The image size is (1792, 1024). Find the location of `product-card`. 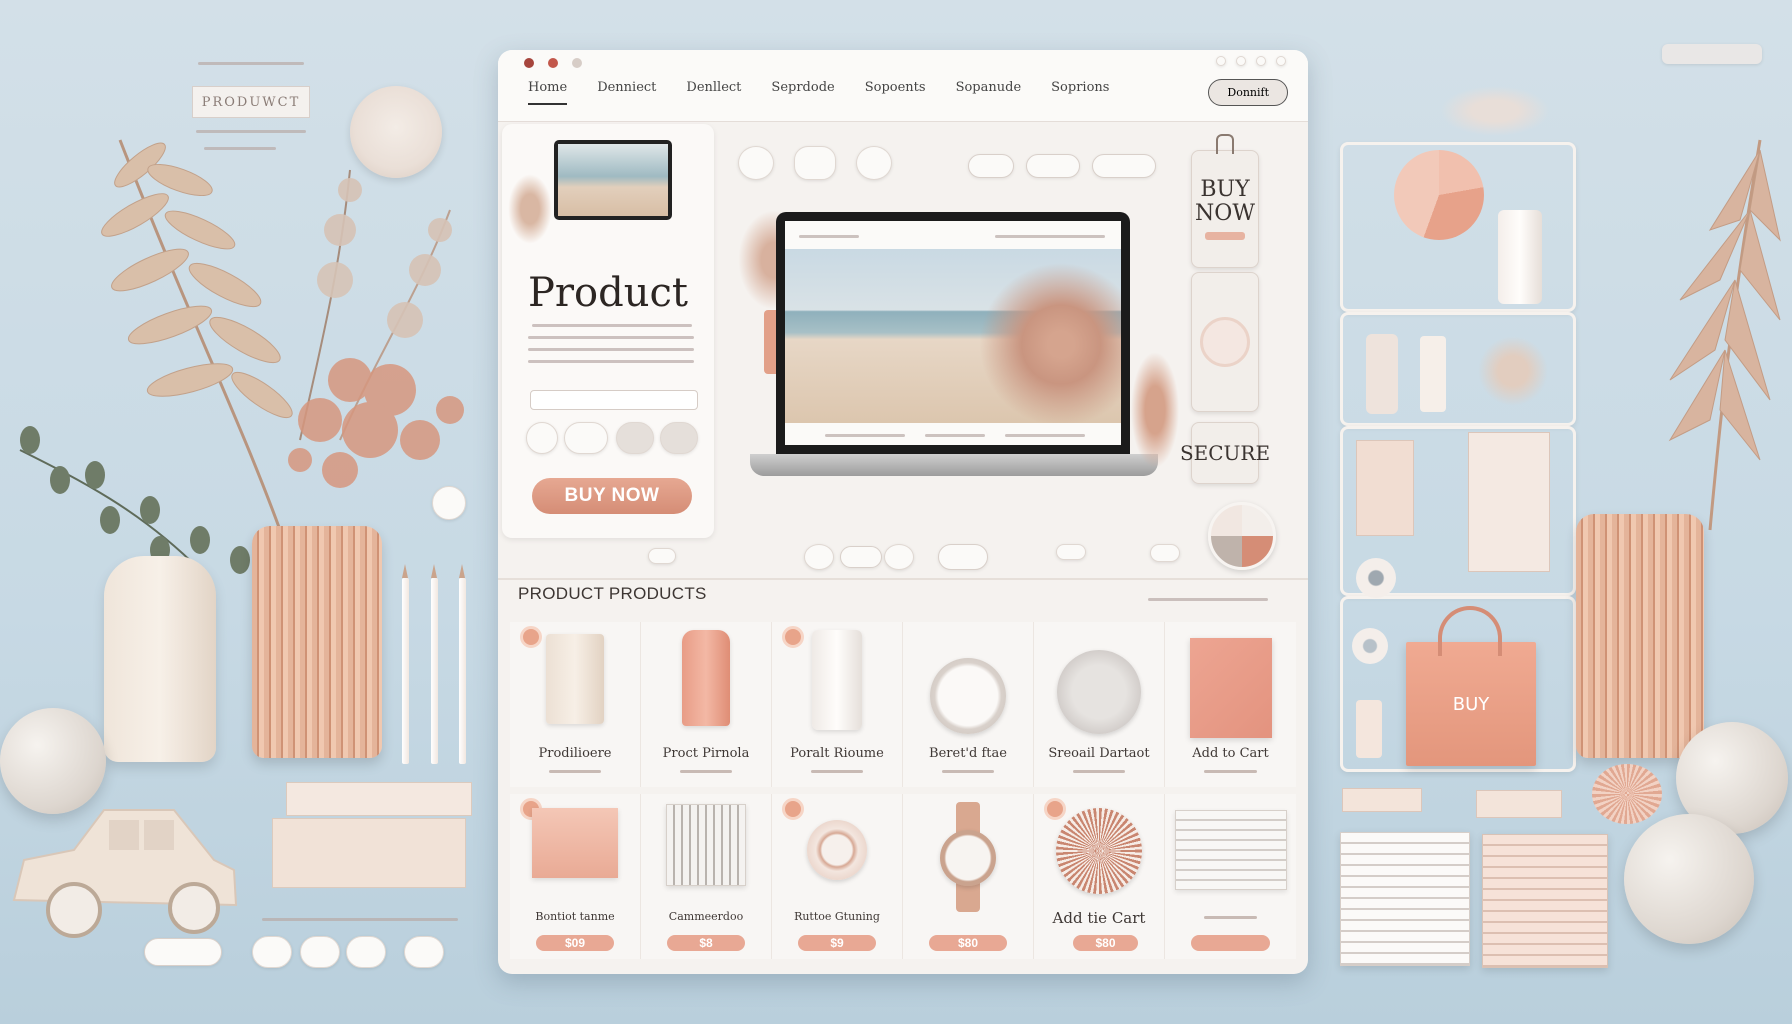

product-card is located at coordinates (1230, 876).